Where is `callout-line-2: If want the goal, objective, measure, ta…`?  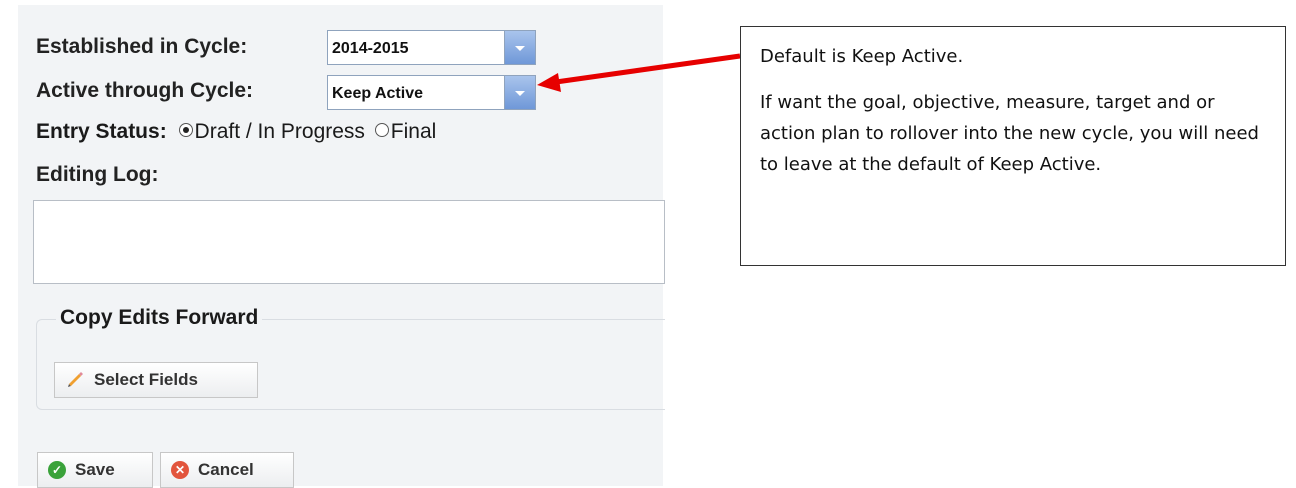
callout-line-2: If want the goal, objective, measure, ta… is located at coordinates (1009, 133).